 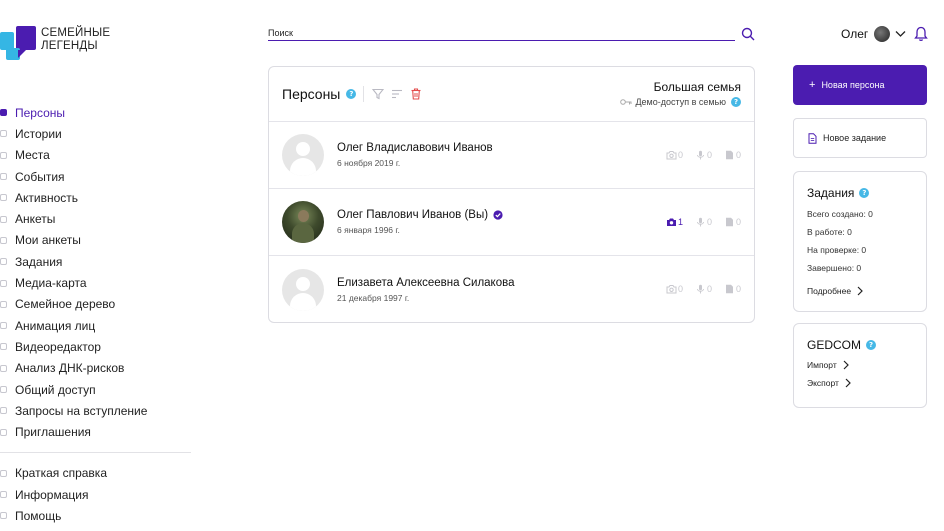 I want to click on sidebar-item-invitations: Приглашения, so click(x=96, y=431).